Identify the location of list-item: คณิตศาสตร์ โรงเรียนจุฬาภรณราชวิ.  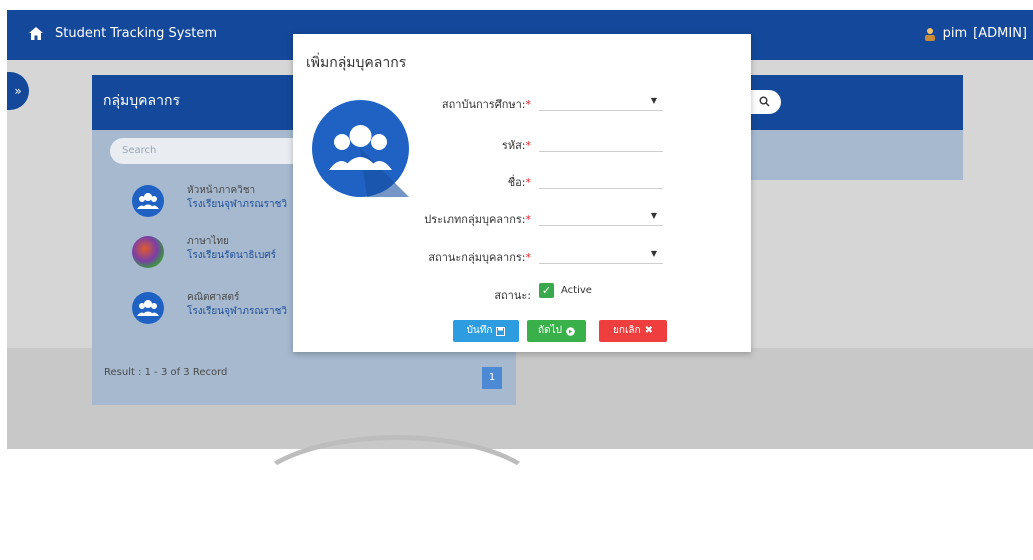
(222, 308).